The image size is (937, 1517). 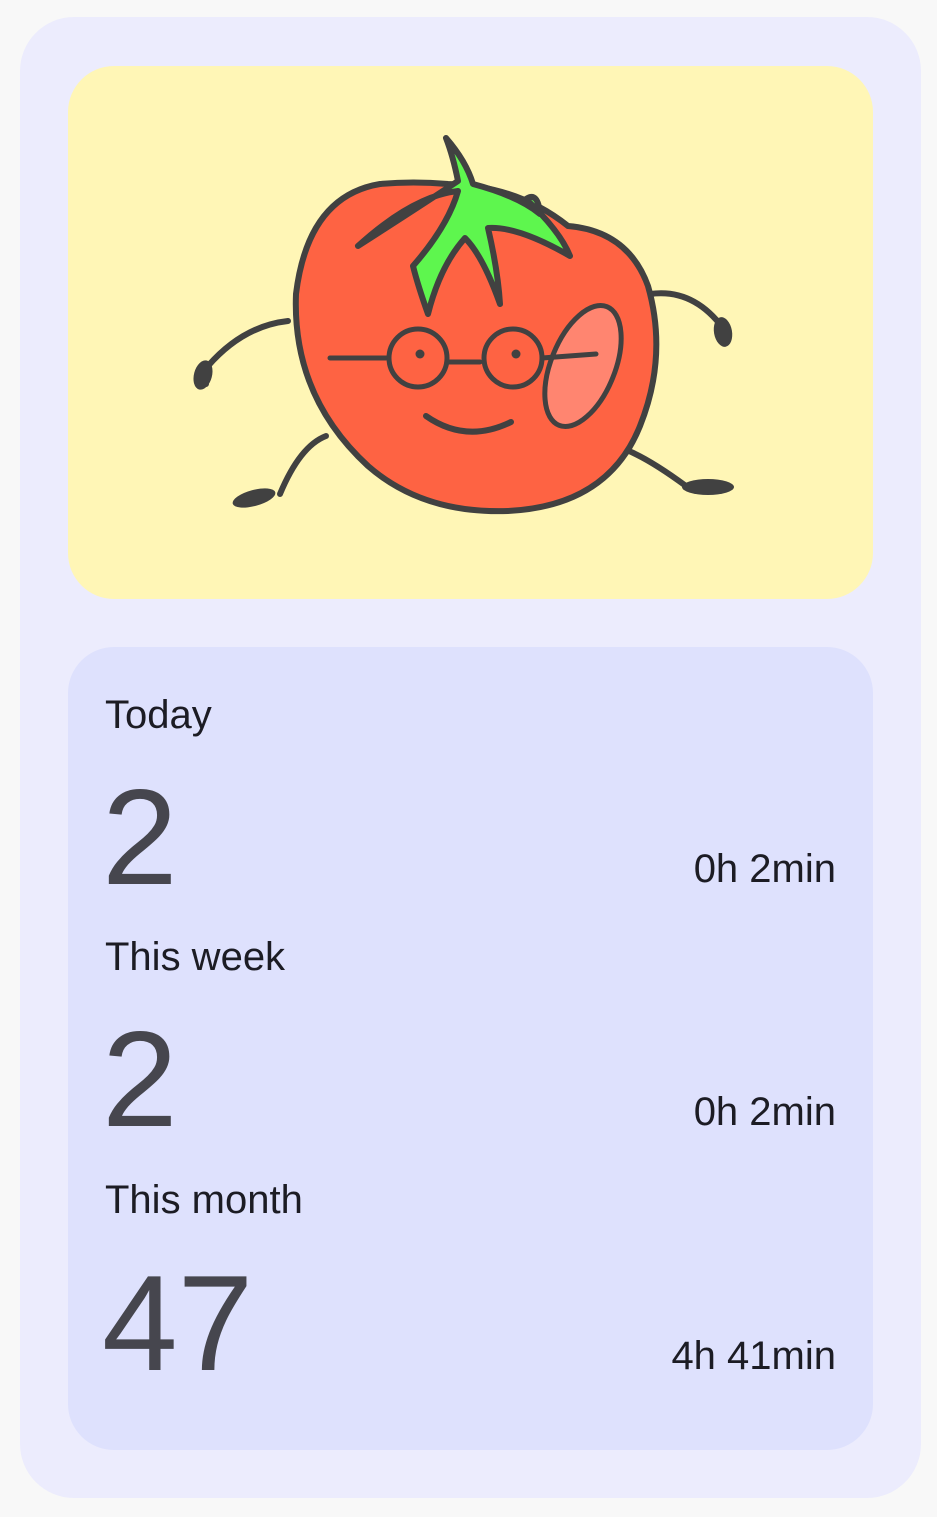 I want to click on stat-label-week: This week, so click(x=195, y=957).